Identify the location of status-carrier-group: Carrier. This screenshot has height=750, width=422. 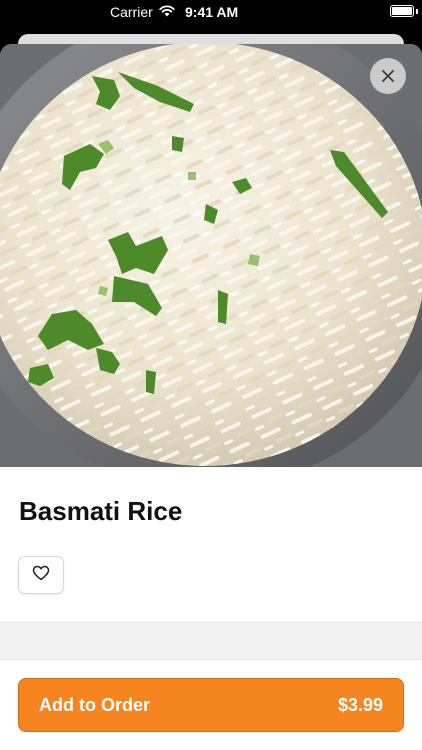
(142, 12).